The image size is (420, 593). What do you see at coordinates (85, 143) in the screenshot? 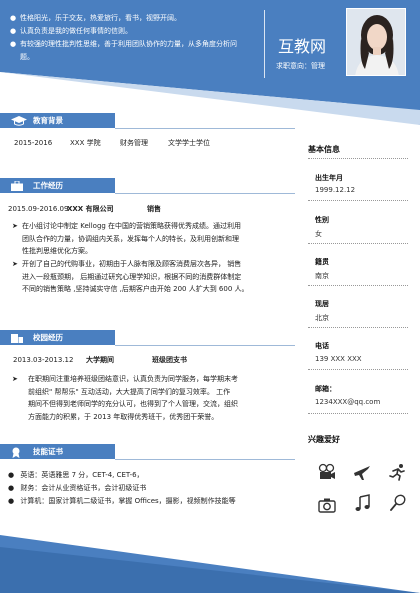
I see `education-school: XXX 学院` at bounding box center [85, 143].